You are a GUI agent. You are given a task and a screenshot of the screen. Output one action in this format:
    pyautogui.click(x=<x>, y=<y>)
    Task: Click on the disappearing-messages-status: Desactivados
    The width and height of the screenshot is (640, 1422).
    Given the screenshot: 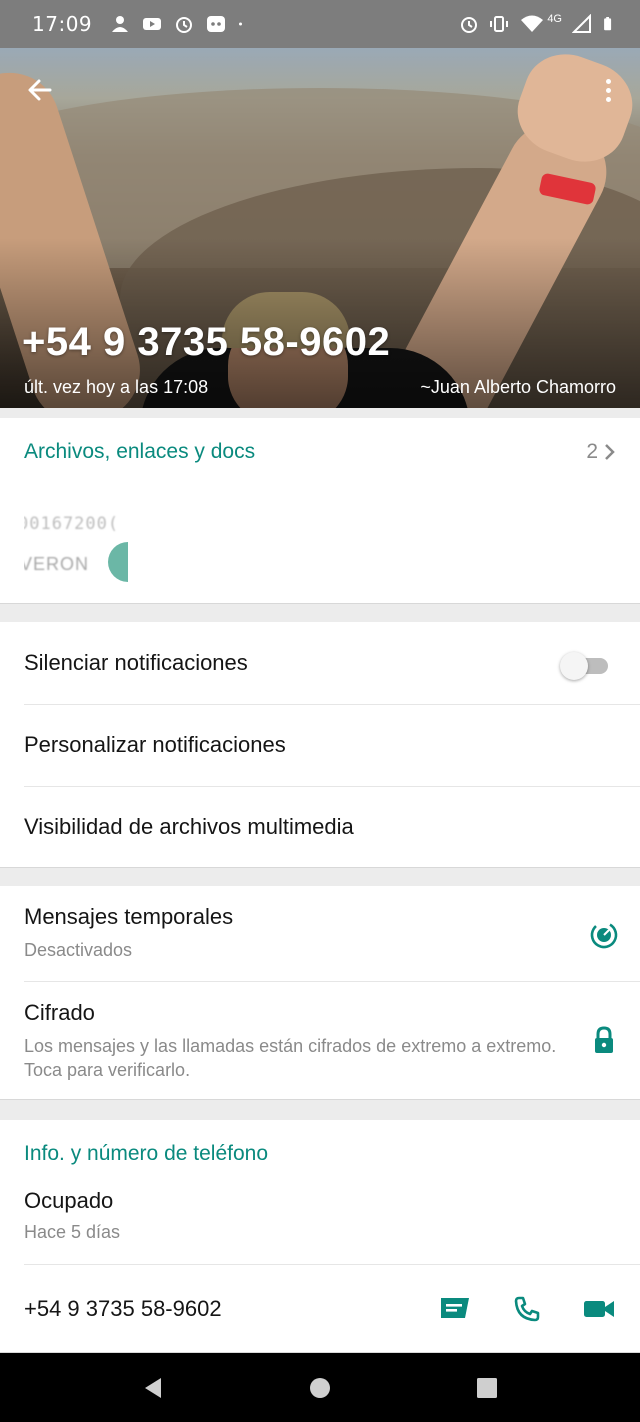 What is the action you would take?
    pyautogui.click(x=78, y=950)
    